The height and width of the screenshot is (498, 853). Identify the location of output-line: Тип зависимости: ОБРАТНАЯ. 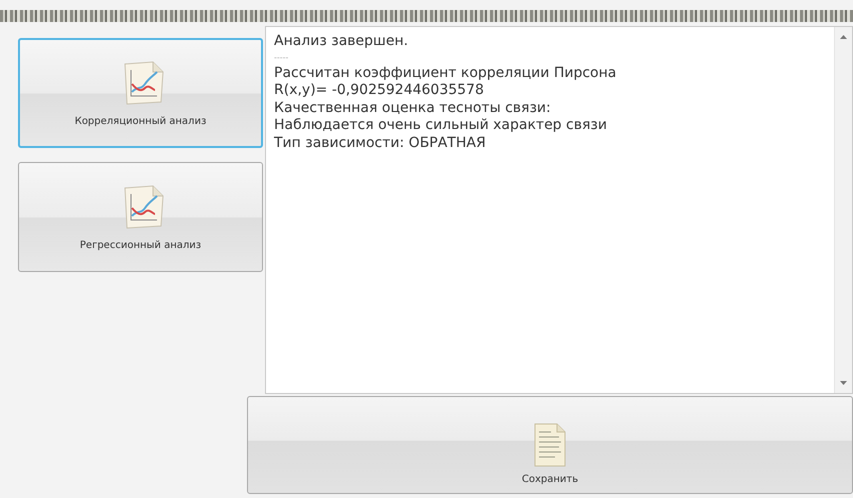
(380, 143).